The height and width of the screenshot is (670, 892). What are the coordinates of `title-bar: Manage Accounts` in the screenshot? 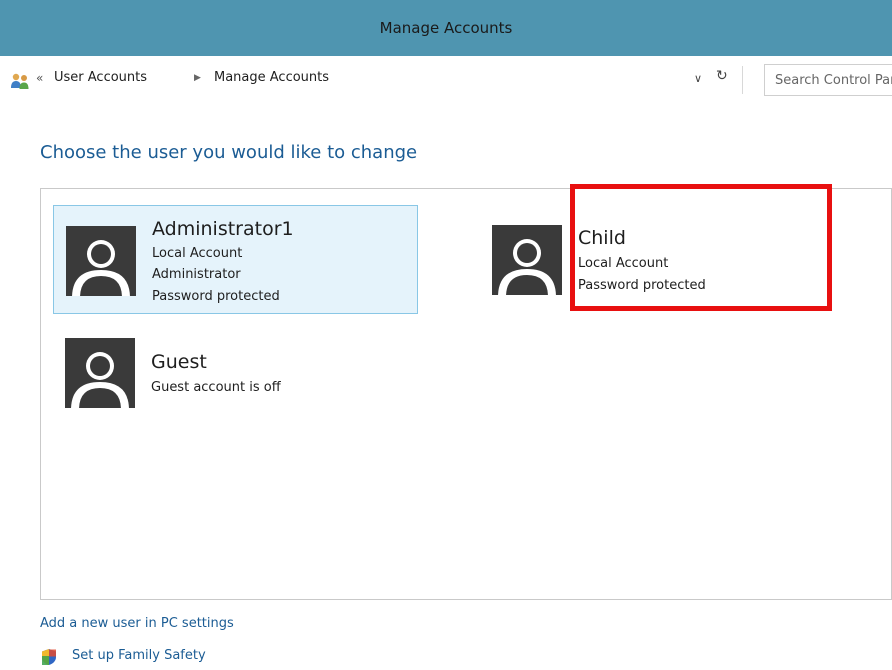 It's located at (446, 28).